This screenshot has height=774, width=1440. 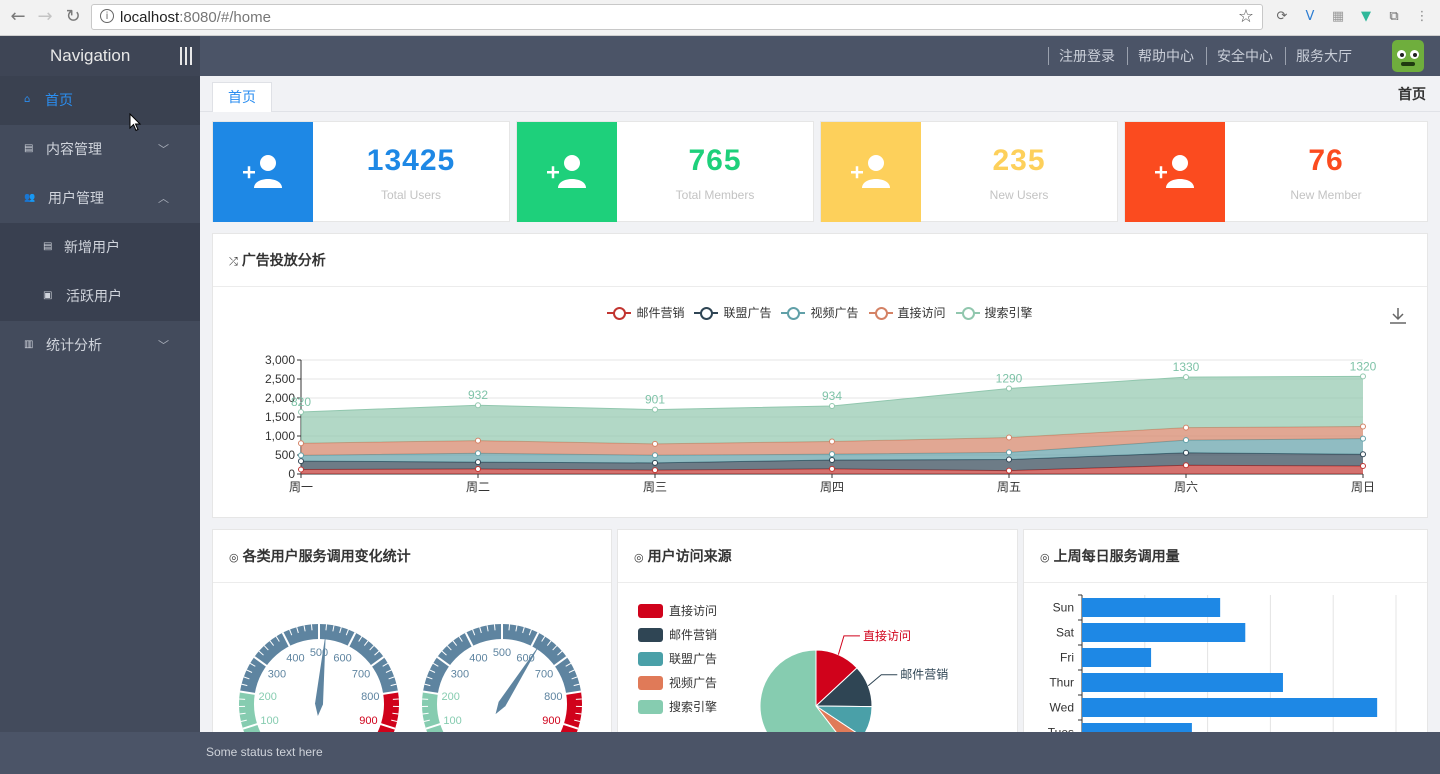 I want to click on menu-dots-icon: ⋮, so click(x=1422, y=17).